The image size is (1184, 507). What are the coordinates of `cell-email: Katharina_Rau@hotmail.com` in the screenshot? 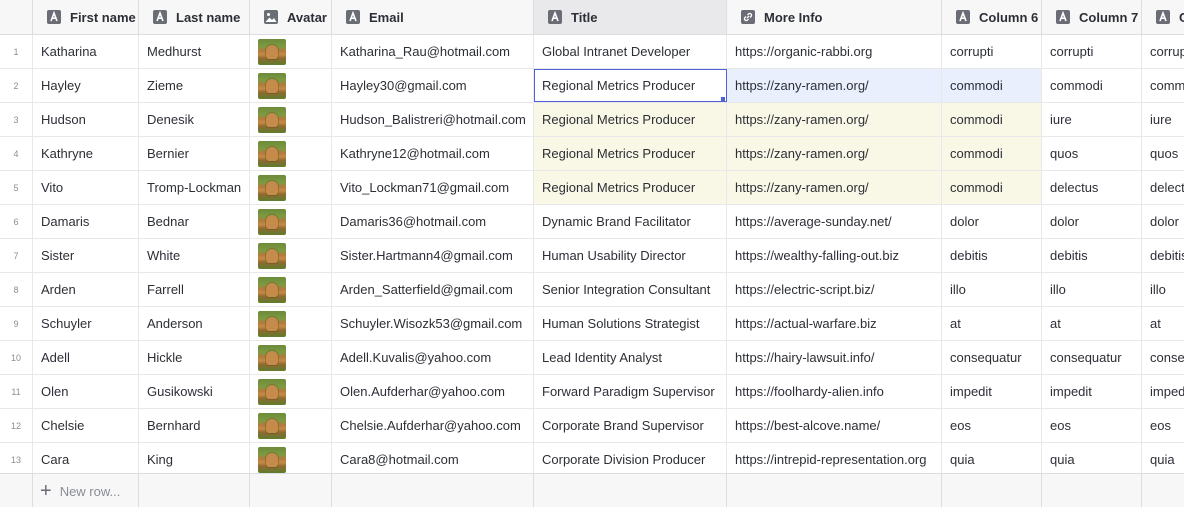 It's located at (433, 51).